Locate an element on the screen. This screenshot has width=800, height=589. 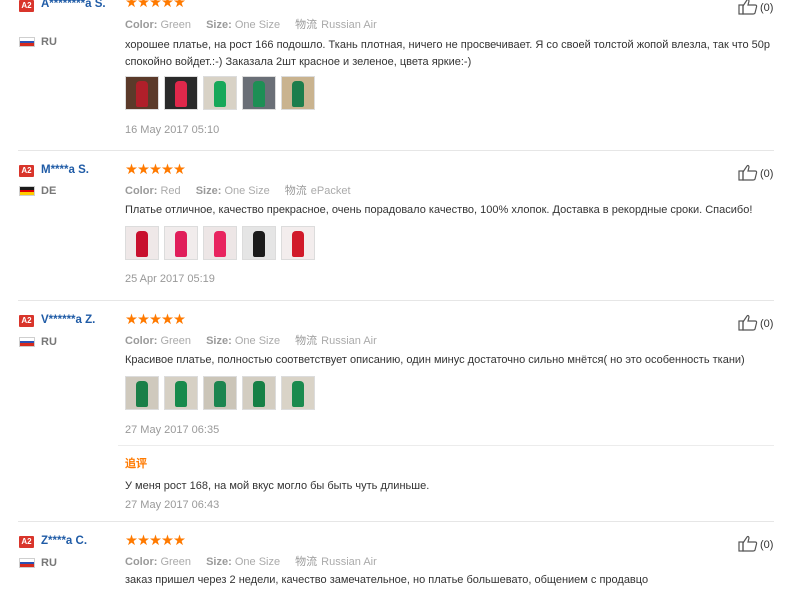
order-info: Color: Red Size: One Size 物流 ePacket is located at coordinates (244, 190).